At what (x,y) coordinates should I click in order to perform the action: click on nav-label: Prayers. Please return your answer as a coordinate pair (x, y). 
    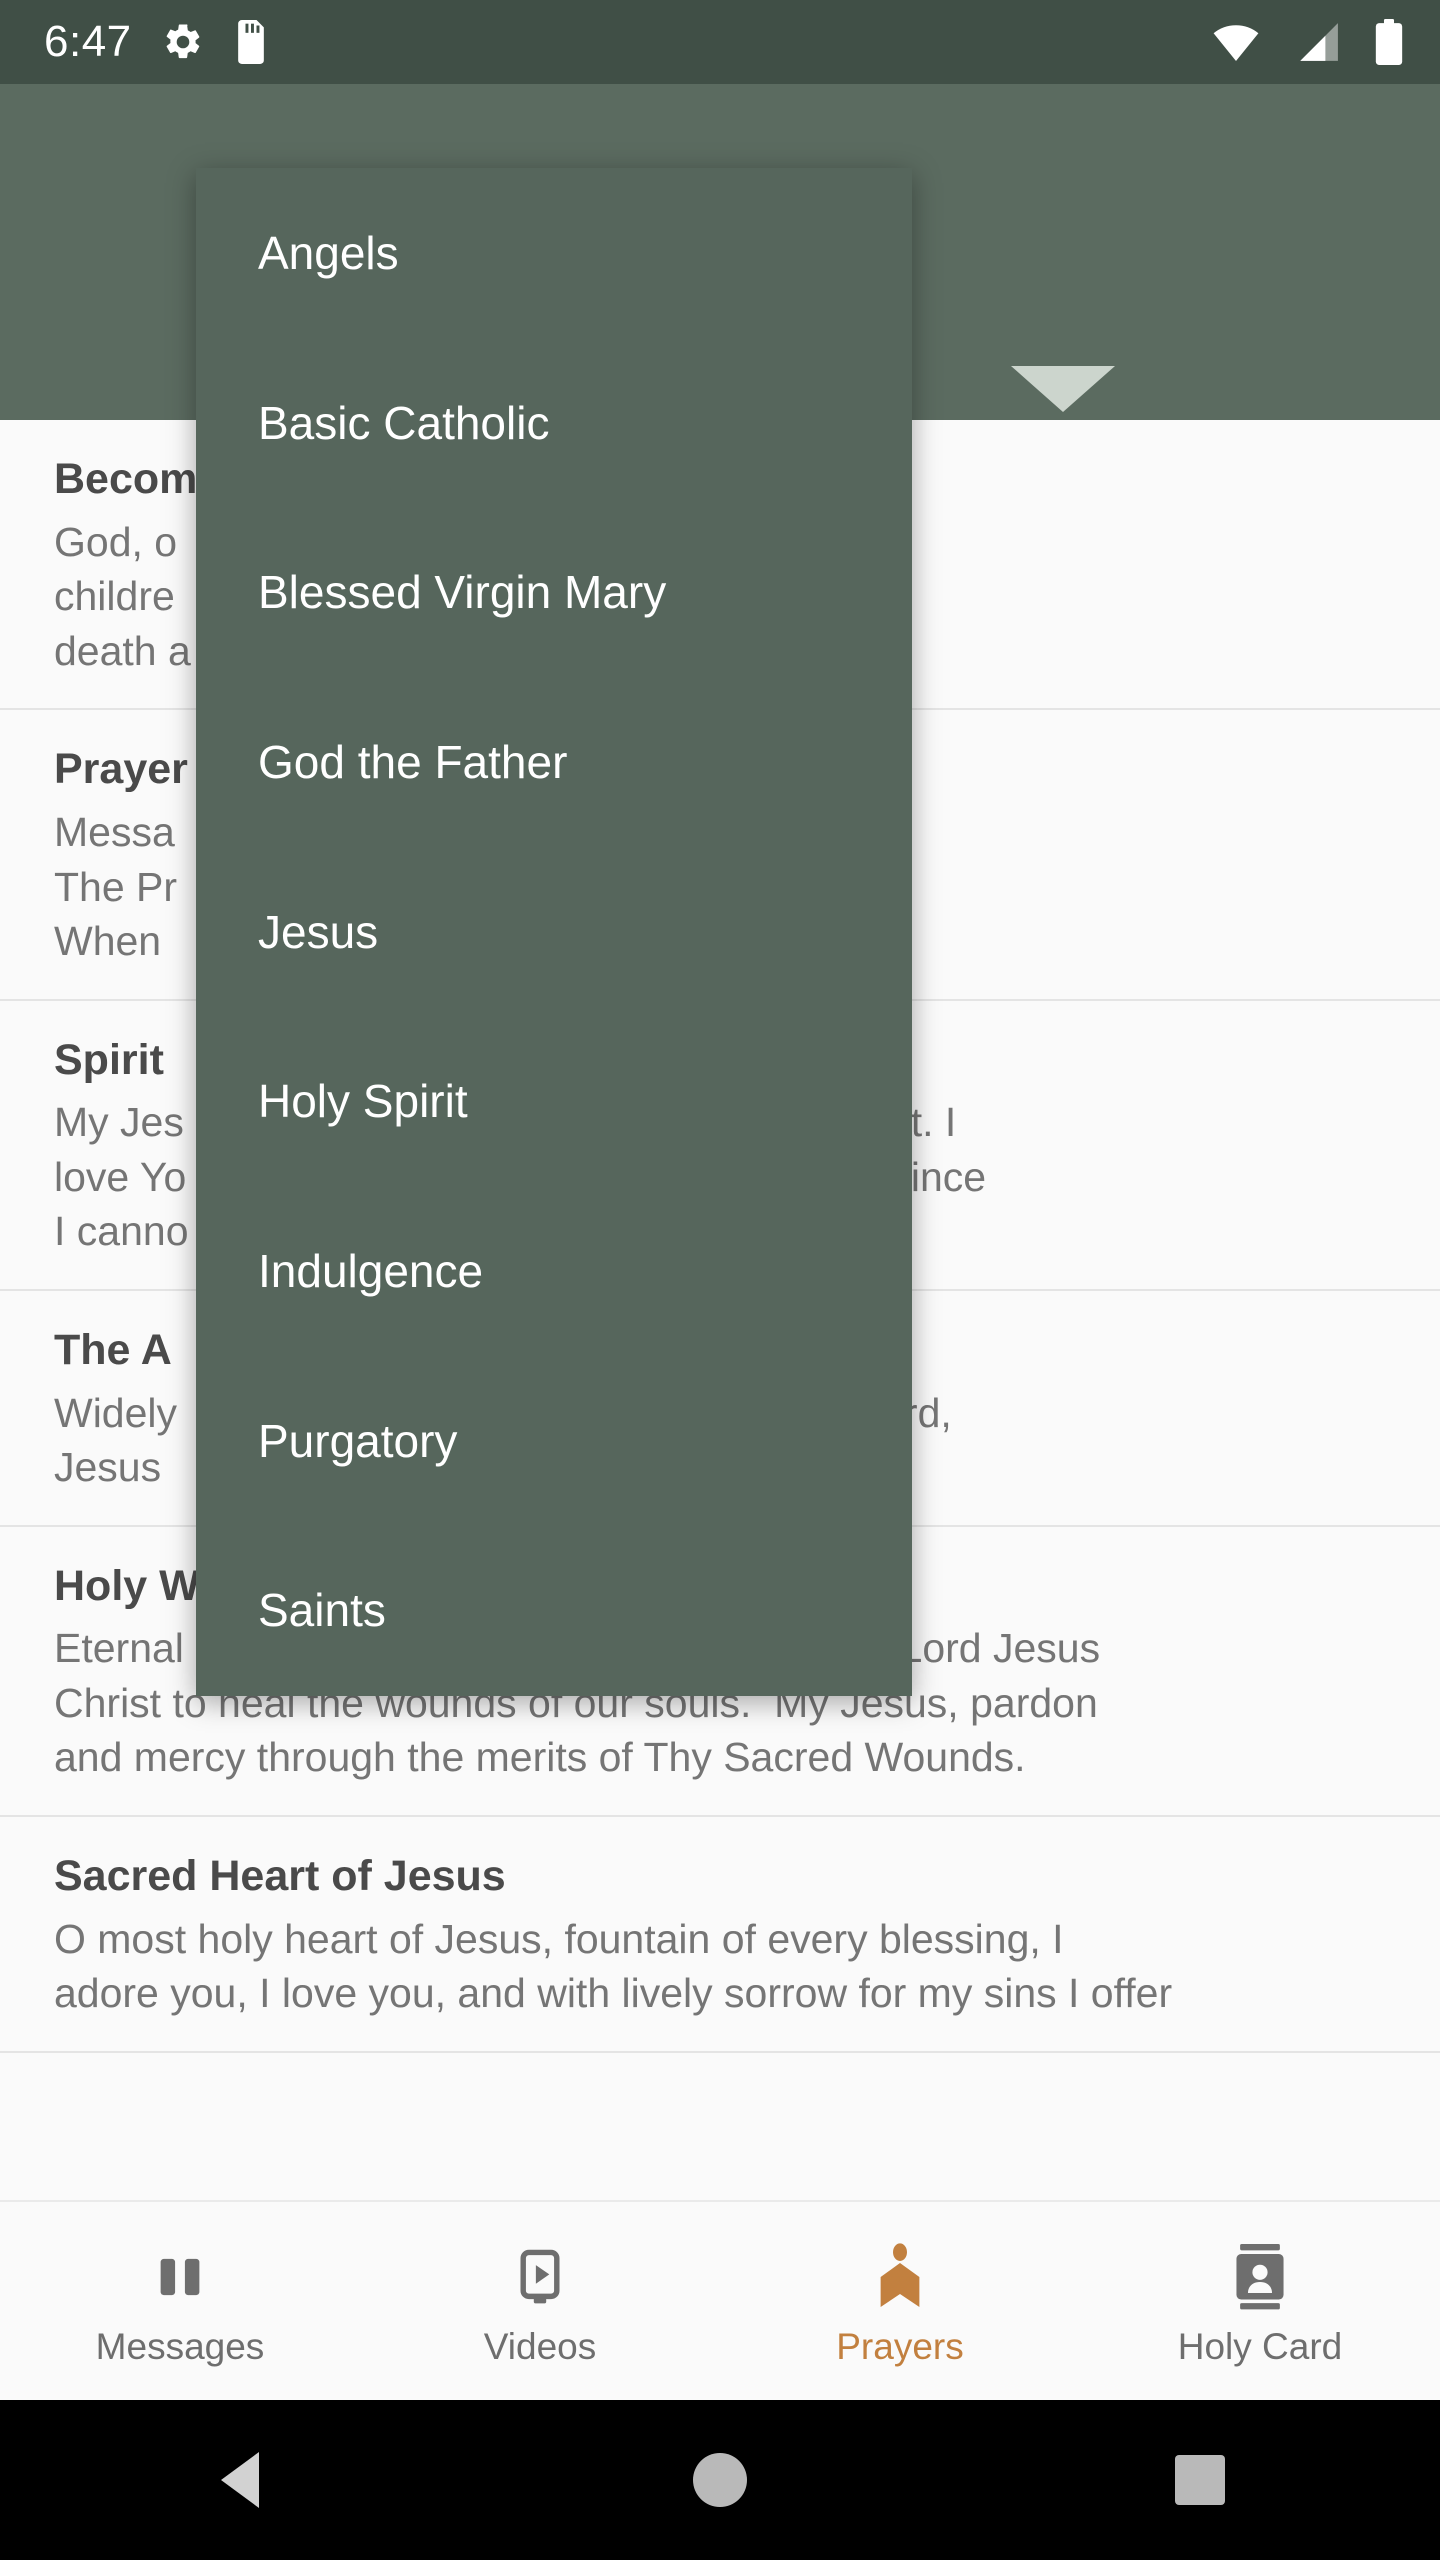
    Looking at the image, I should click on (900, 2346).